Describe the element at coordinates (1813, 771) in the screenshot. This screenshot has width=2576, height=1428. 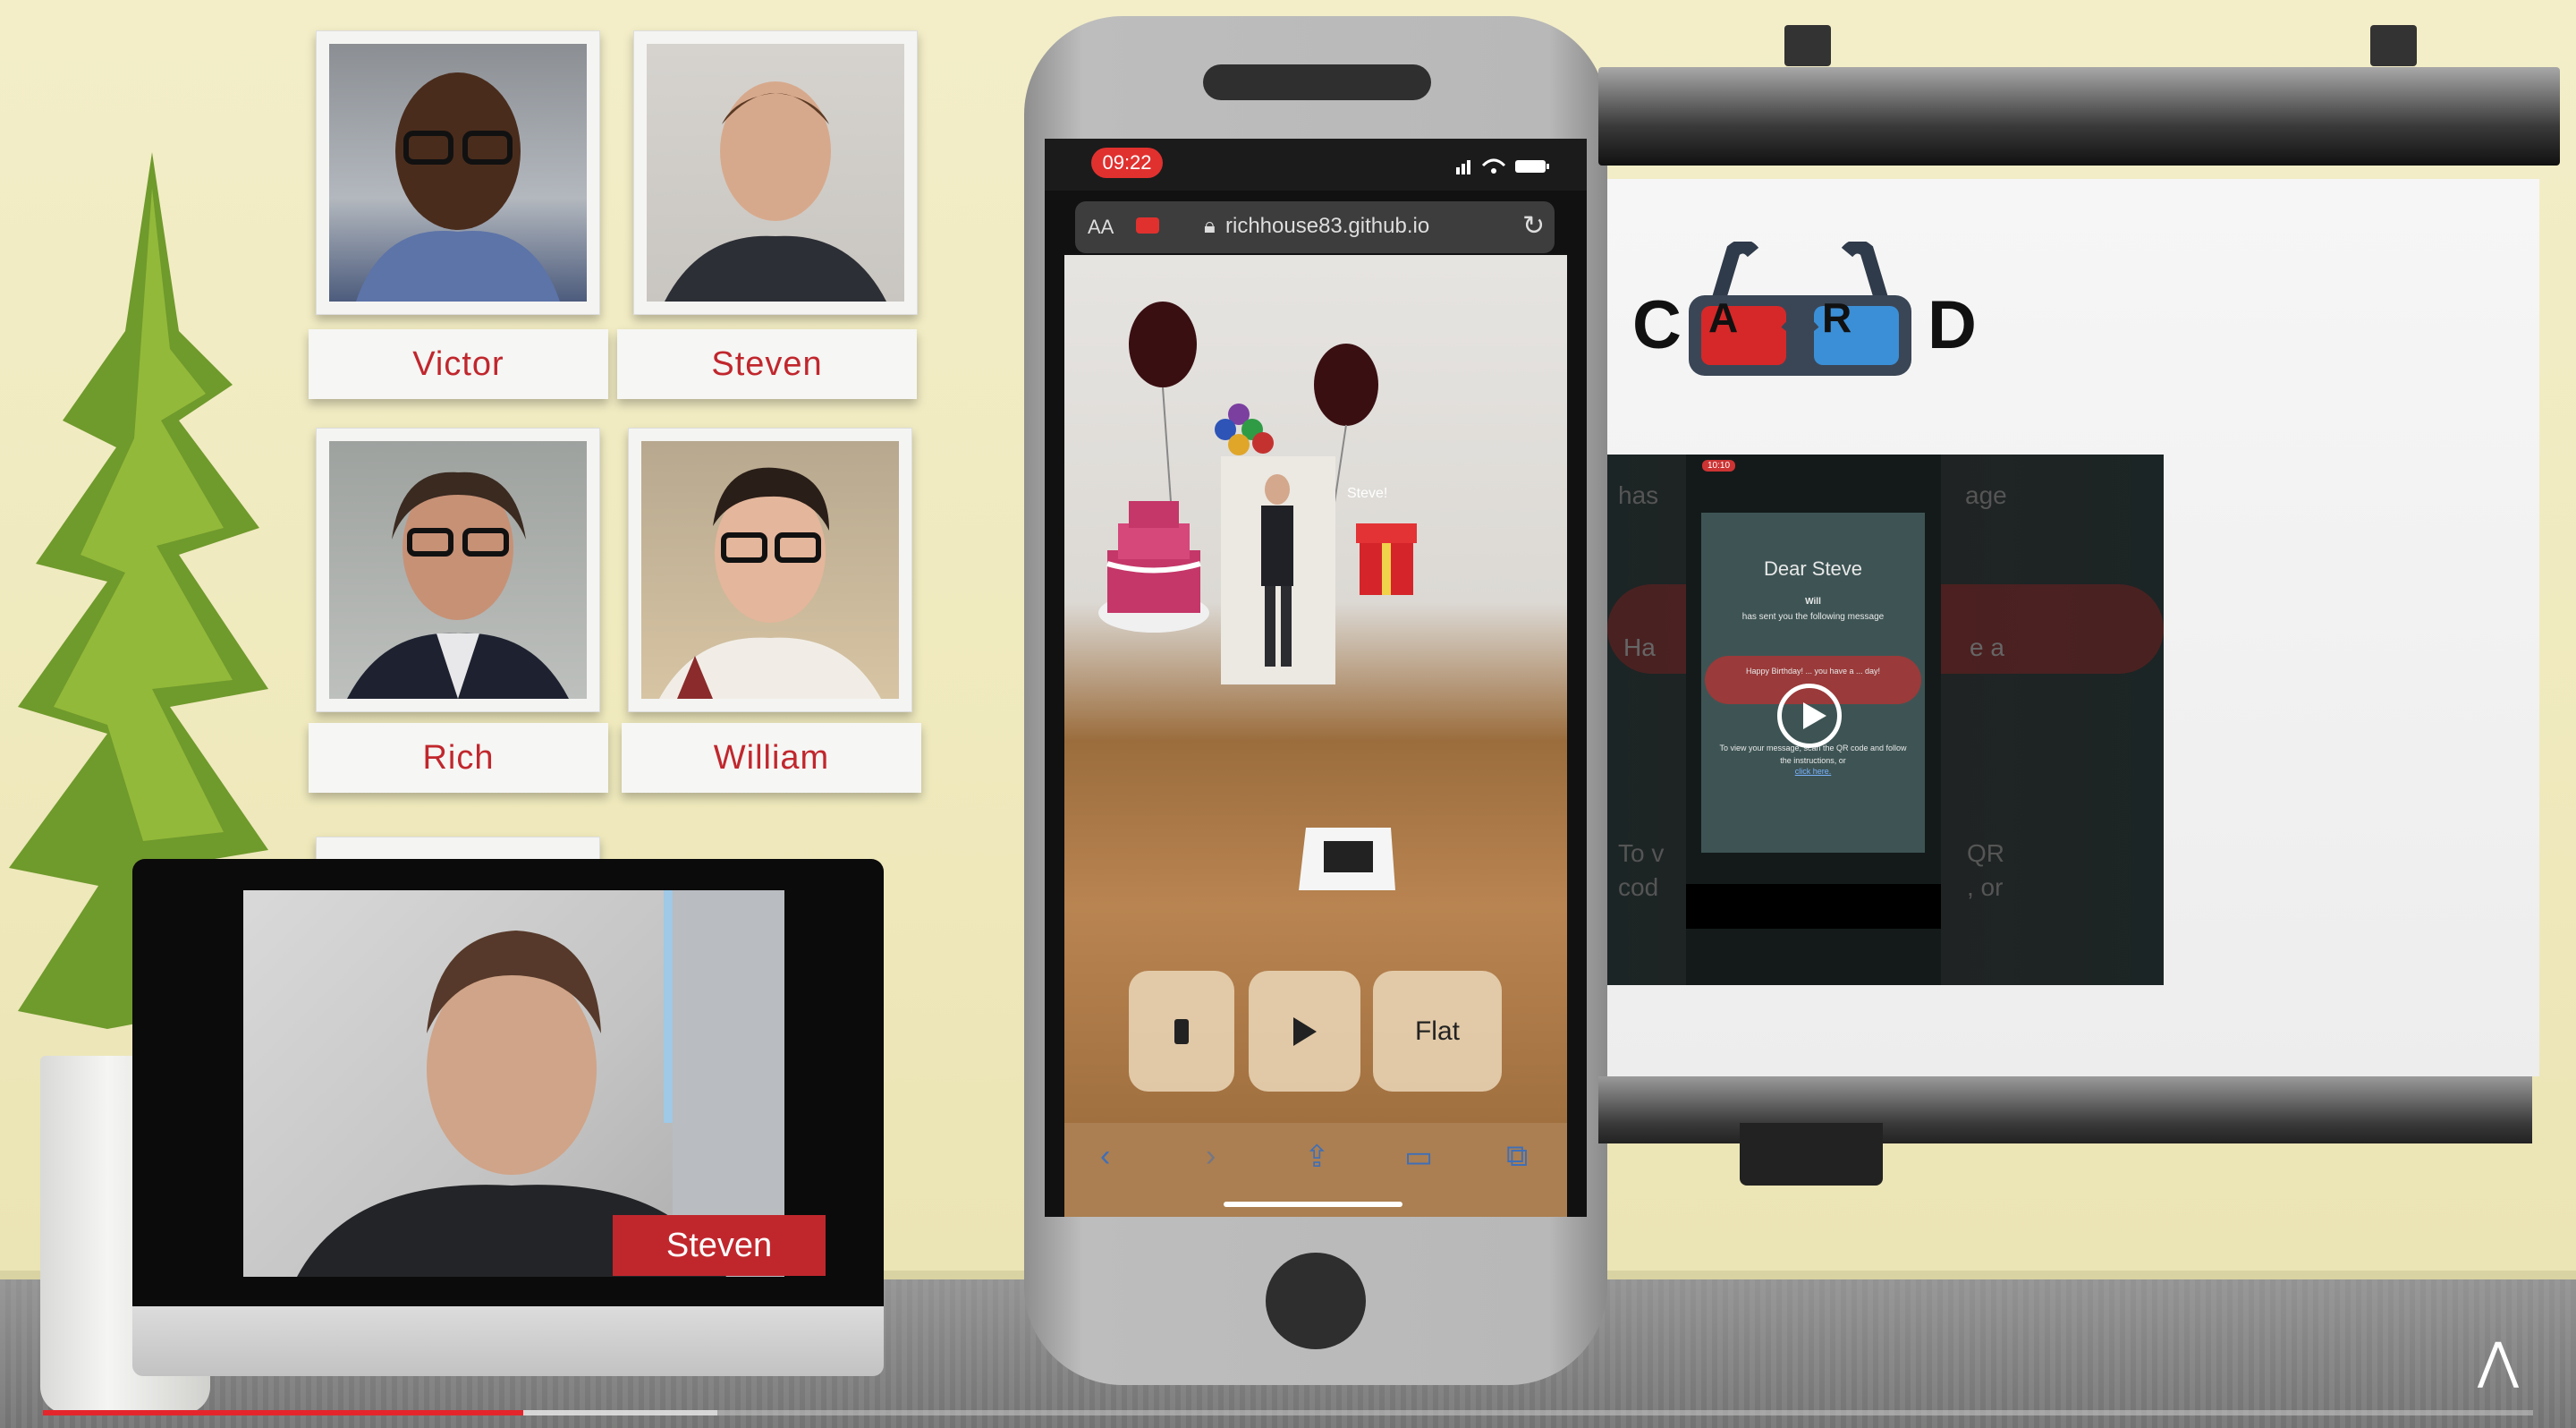
I see `video-link: click here.` at that location.